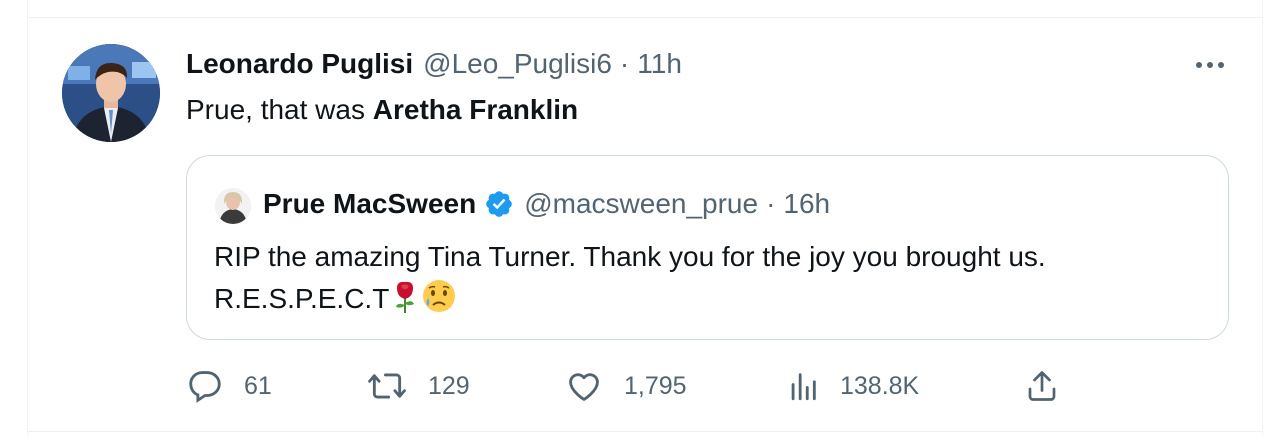  I want to click on verified-badge-icon, so click(499, 204).